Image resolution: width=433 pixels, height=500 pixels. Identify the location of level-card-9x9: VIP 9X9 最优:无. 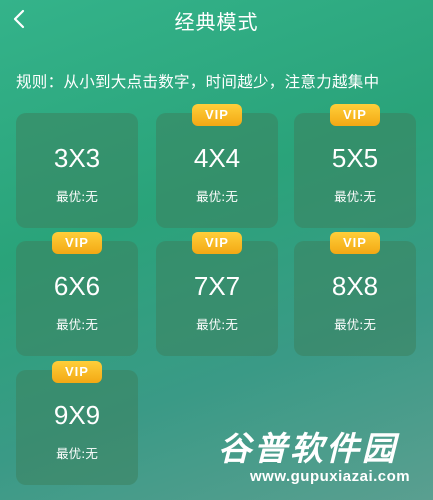
(77, 423).